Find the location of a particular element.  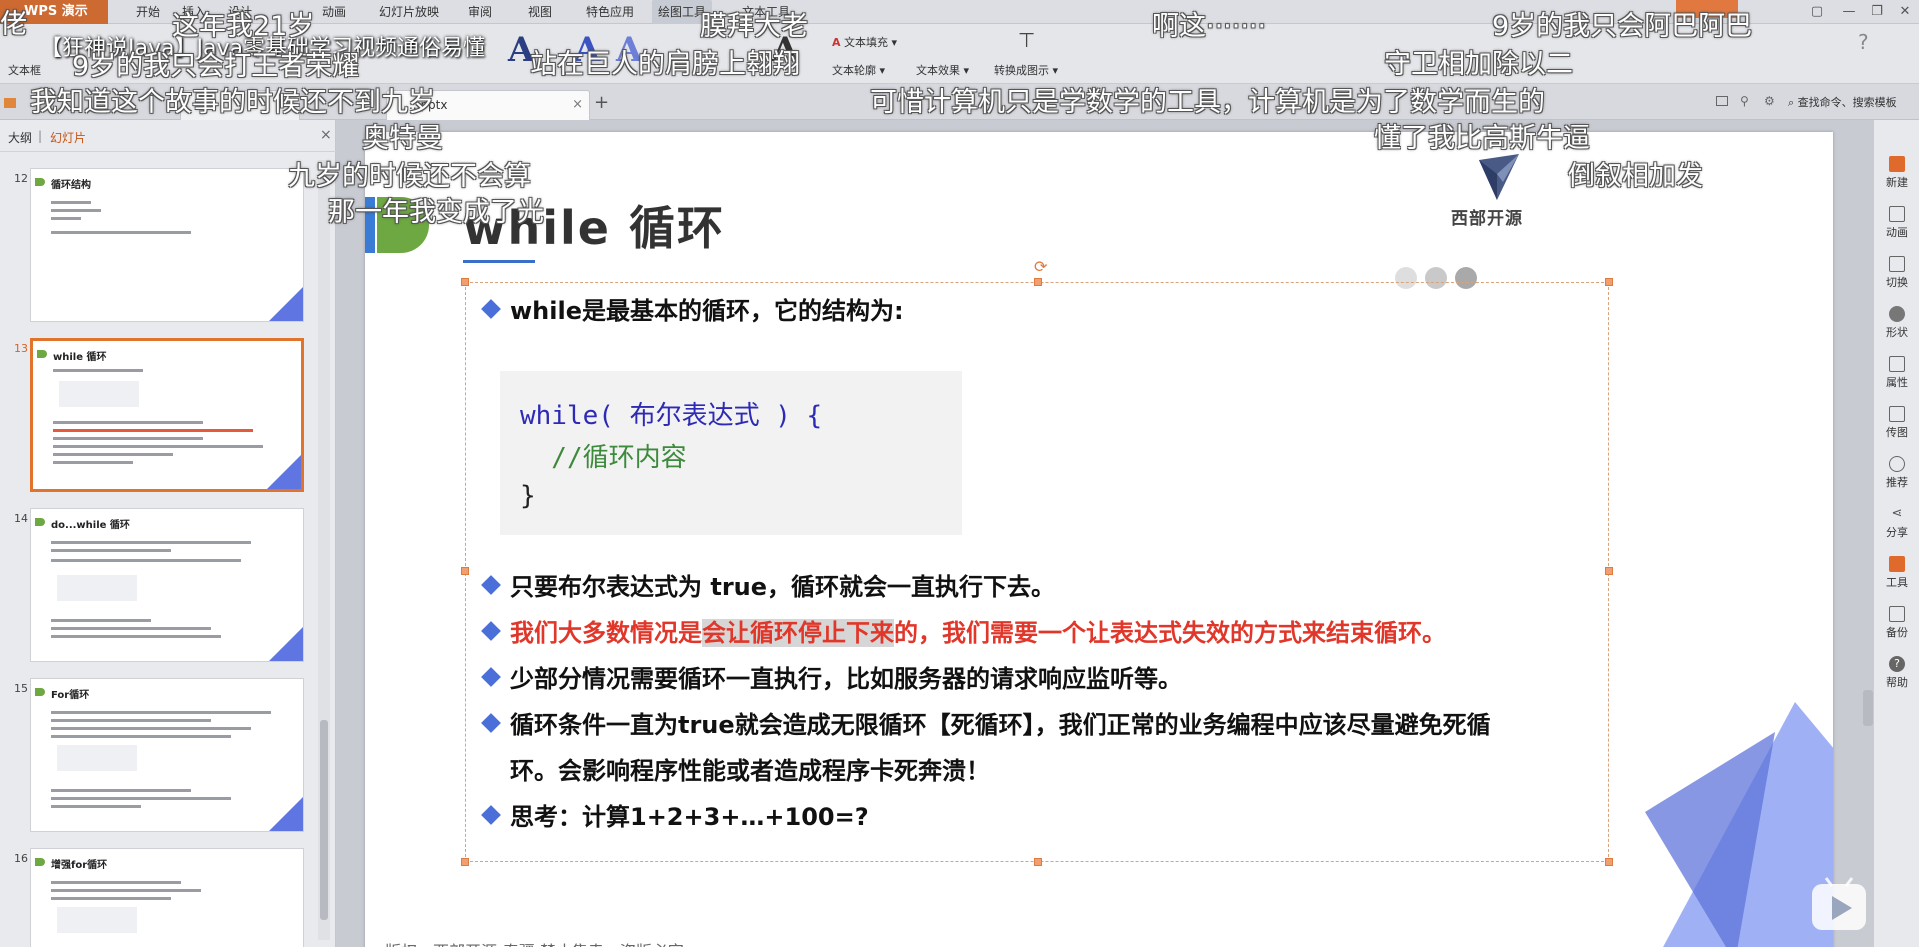

danmaku-comment: 佬 is located at coordinates (13, 24).